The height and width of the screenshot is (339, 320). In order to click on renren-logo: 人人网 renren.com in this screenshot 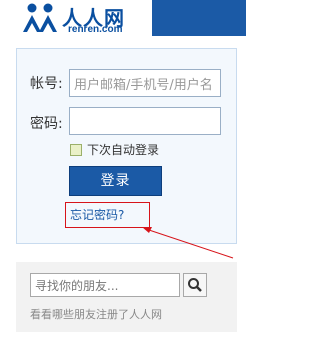, I will do `click(77, 18)`.